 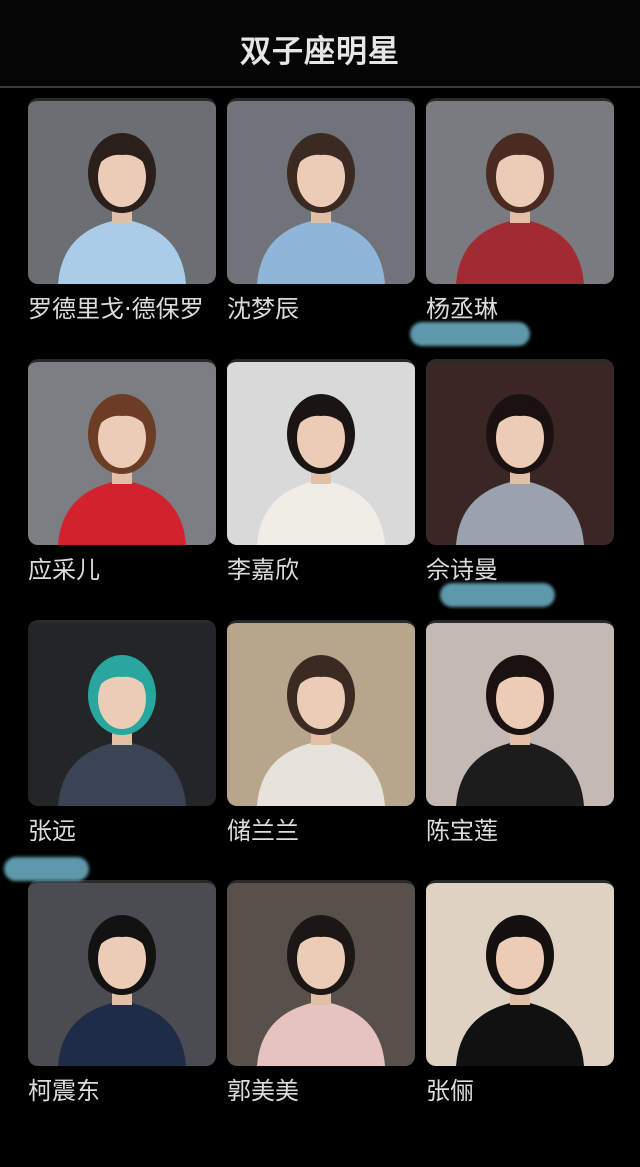 I want to click on portrait-woman-red-jacket-icon, so click(x=520, y=208).